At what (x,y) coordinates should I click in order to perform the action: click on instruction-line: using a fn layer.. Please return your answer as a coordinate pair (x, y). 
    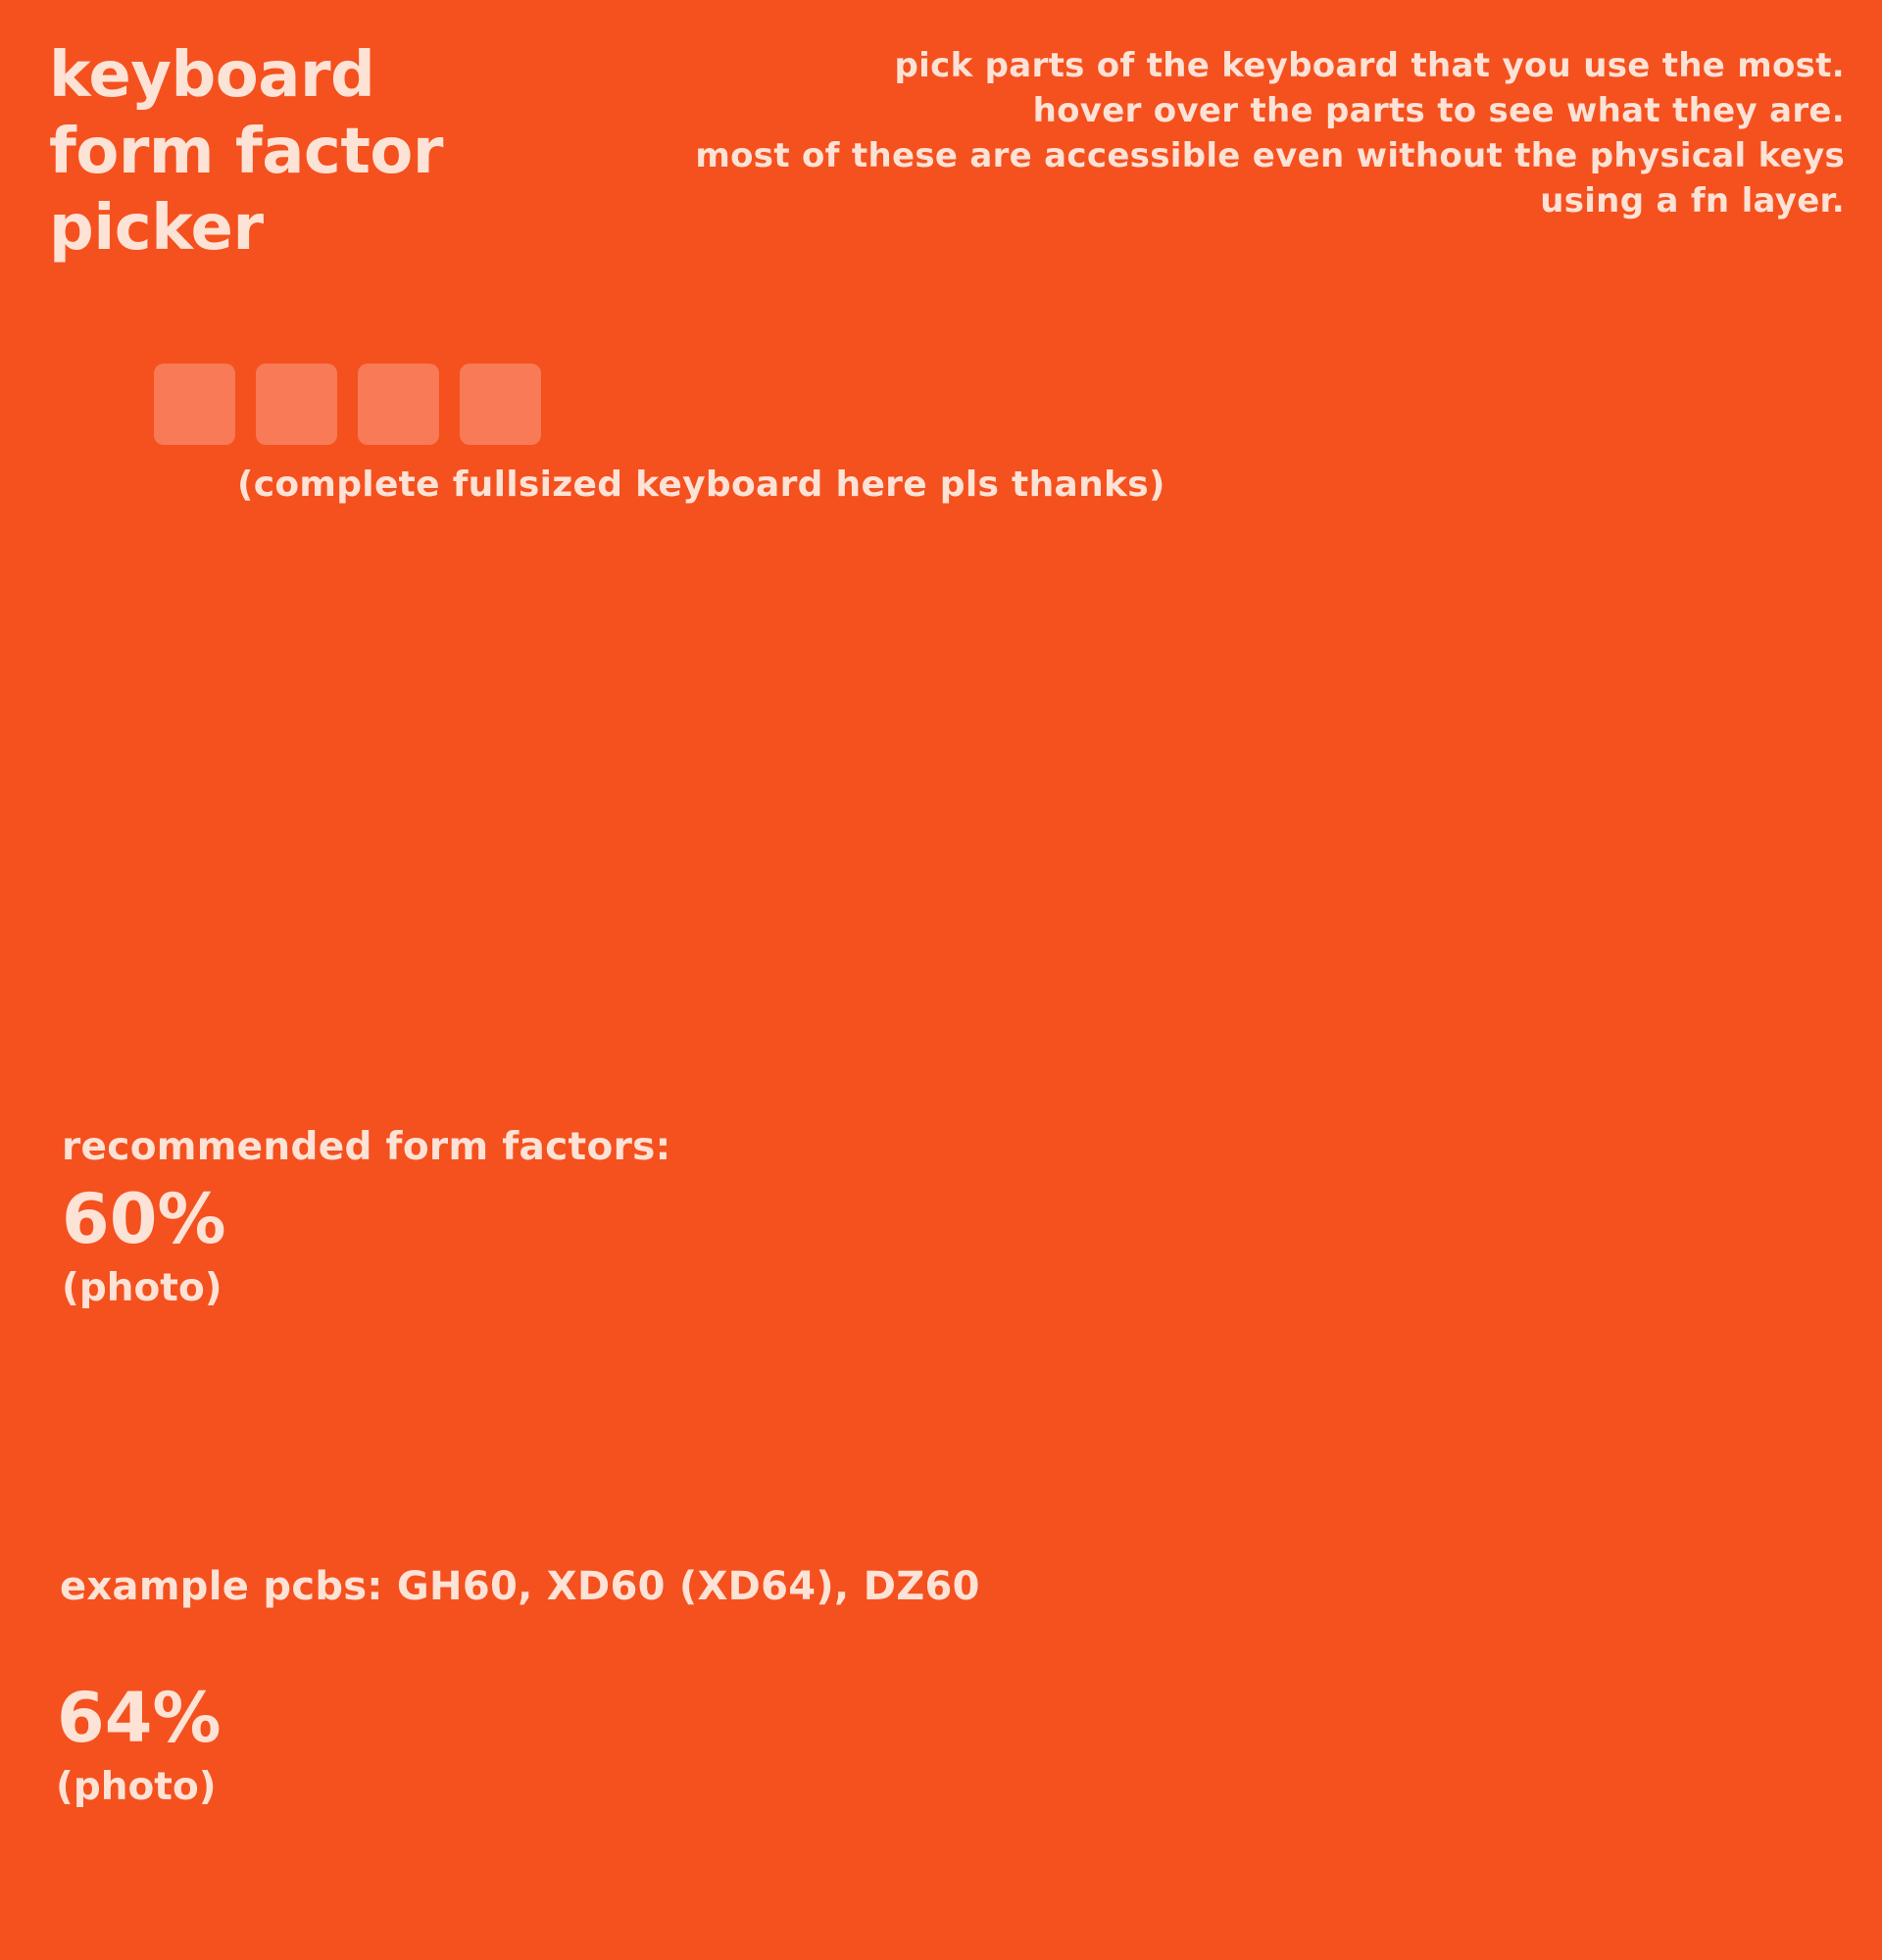
    Looking at the image, I should click on (1693, 200).